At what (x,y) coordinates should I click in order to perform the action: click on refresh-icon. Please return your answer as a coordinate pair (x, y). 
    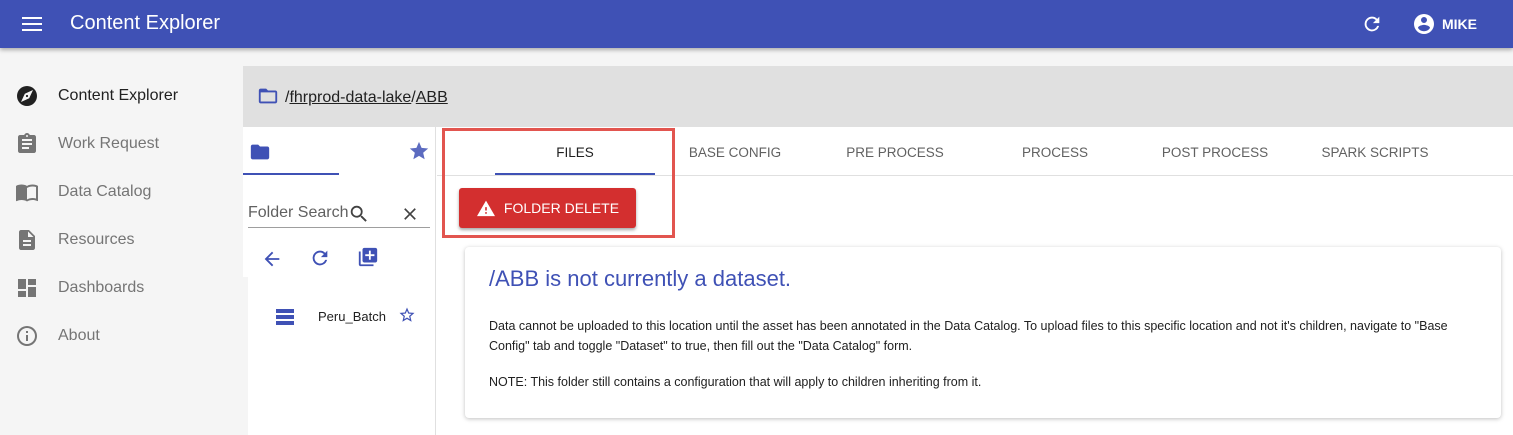
    Looking at the image, I should click on (1372, 24).